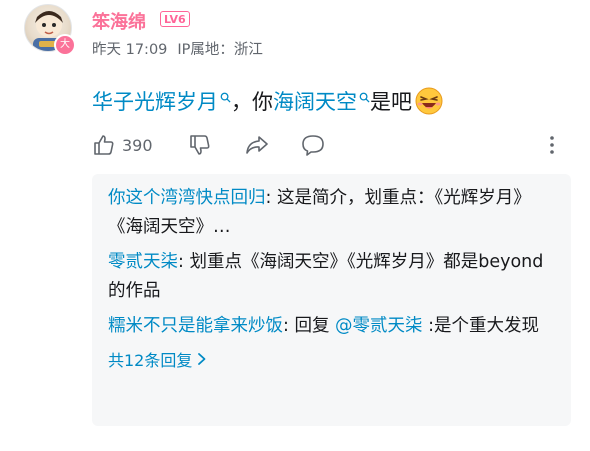 This screenshot has width=590, height=451. I want to click on reply-author: 糯米不只是能拿来炒饭, so click(195, 326).